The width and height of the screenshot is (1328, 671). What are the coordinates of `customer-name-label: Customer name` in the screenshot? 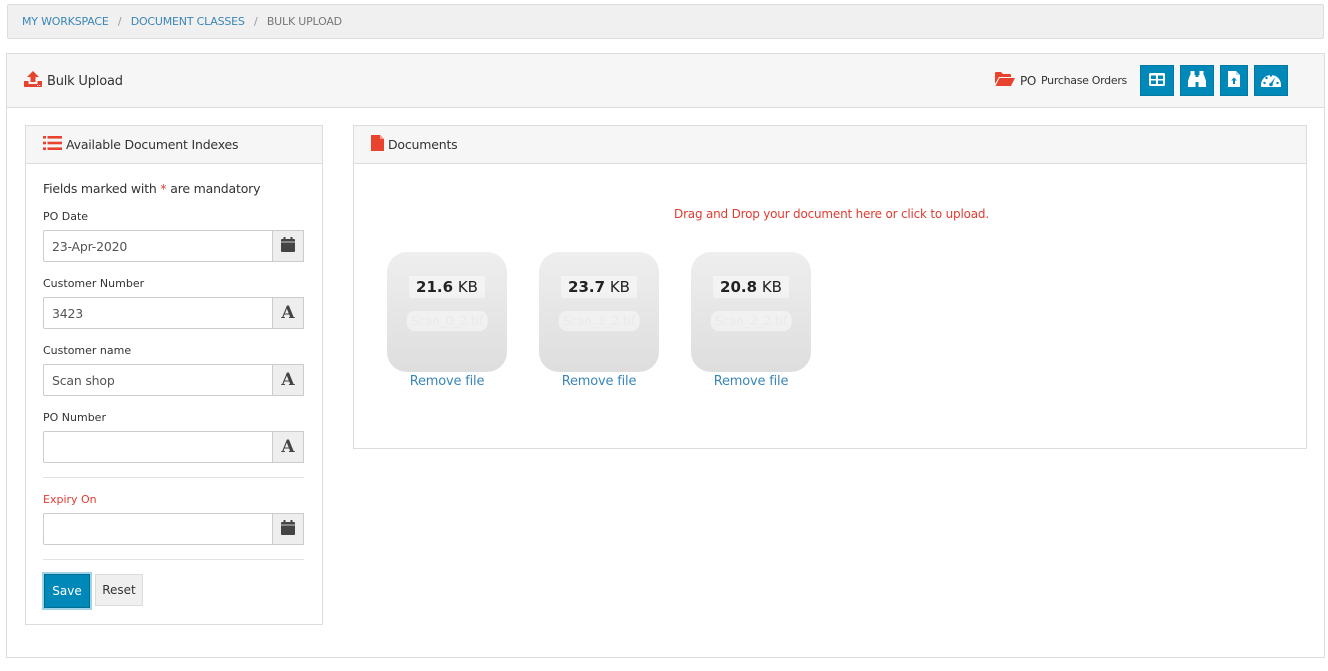 It's located at (87, 350).